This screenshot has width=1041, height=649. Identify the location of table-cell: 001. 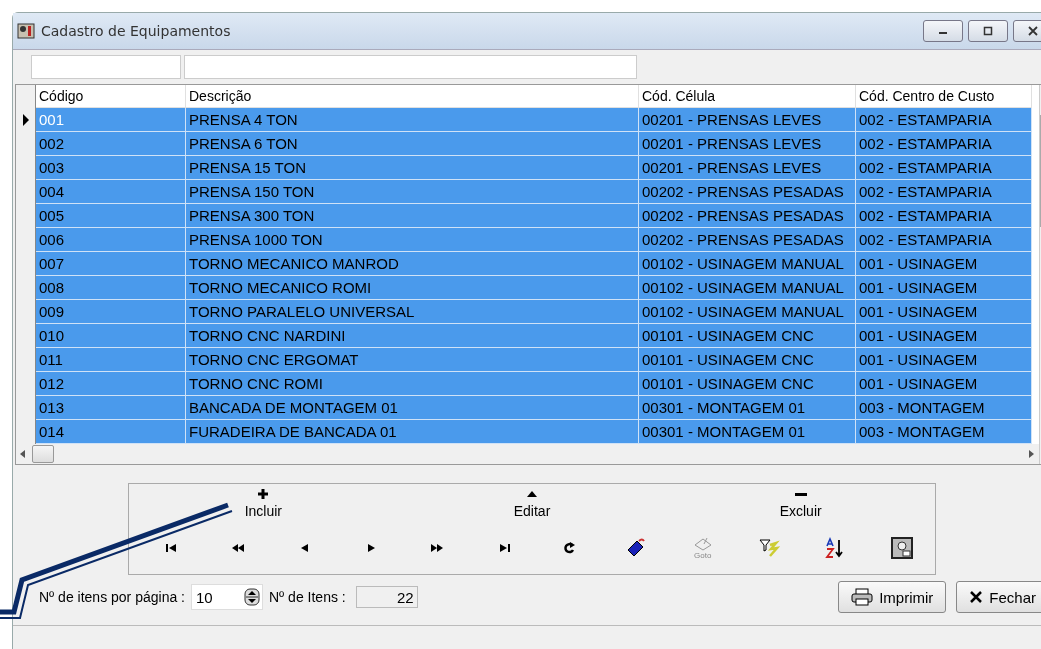
(111, 120).